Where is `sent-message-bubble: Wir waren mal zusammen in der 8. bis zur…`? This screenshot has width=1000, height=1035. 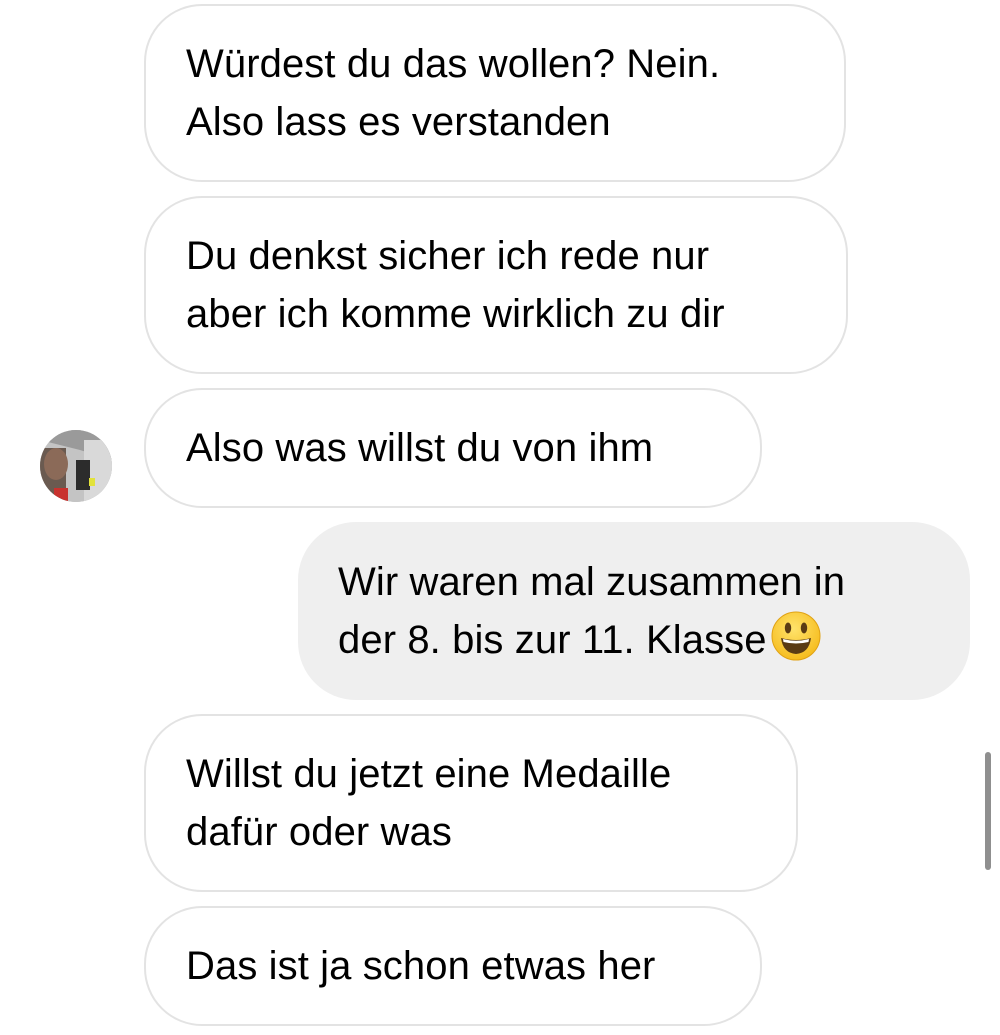
sent-message-bubble: Wir waren mal zusammen in der 8. bis zur… is located at coordinates (634, 611).